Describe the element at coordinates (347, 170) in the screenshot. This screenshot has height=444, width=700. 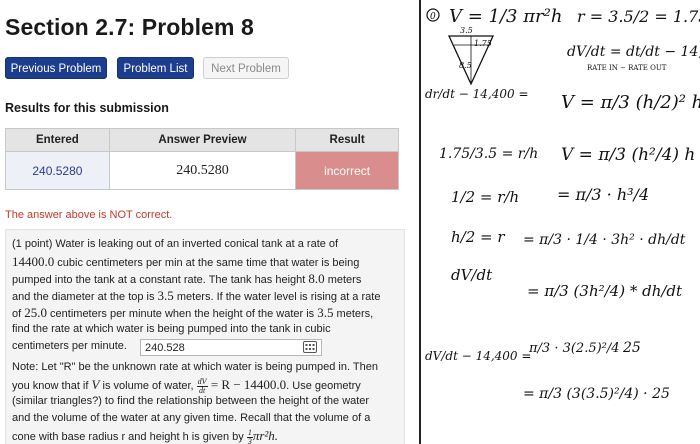
I see `result-status-badge: incorrect` at that location.